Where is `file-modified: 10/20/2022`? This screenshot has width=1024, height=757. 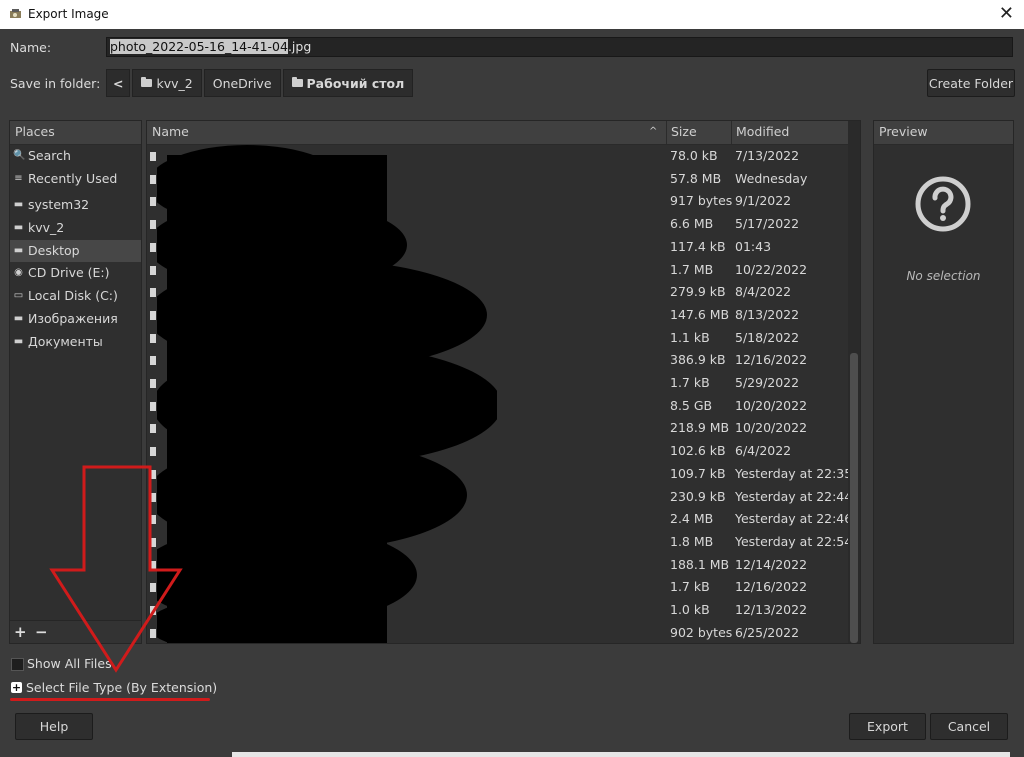
file-modified: 10/20/2022 is located at coordinates (771, 428).